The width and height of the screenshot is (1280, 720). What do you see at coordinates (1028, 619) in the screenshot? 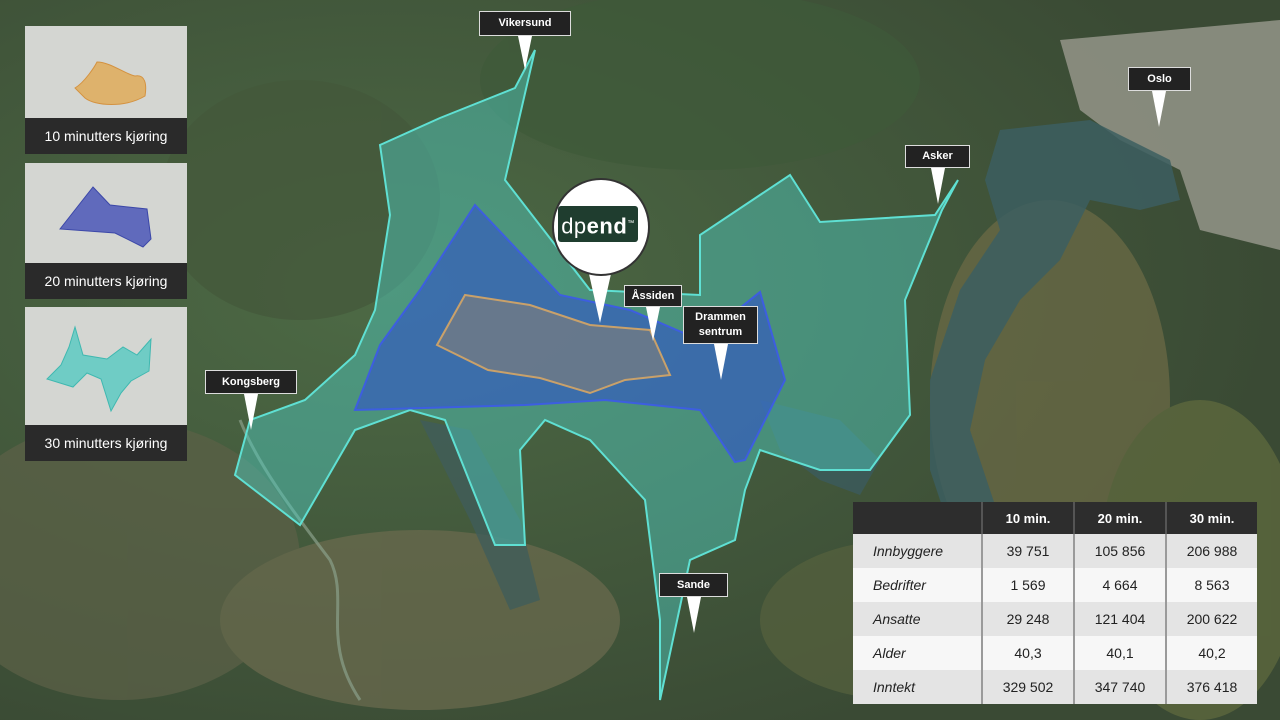
I see `table-cell: 29 248` at bounding box center [1028, 619].